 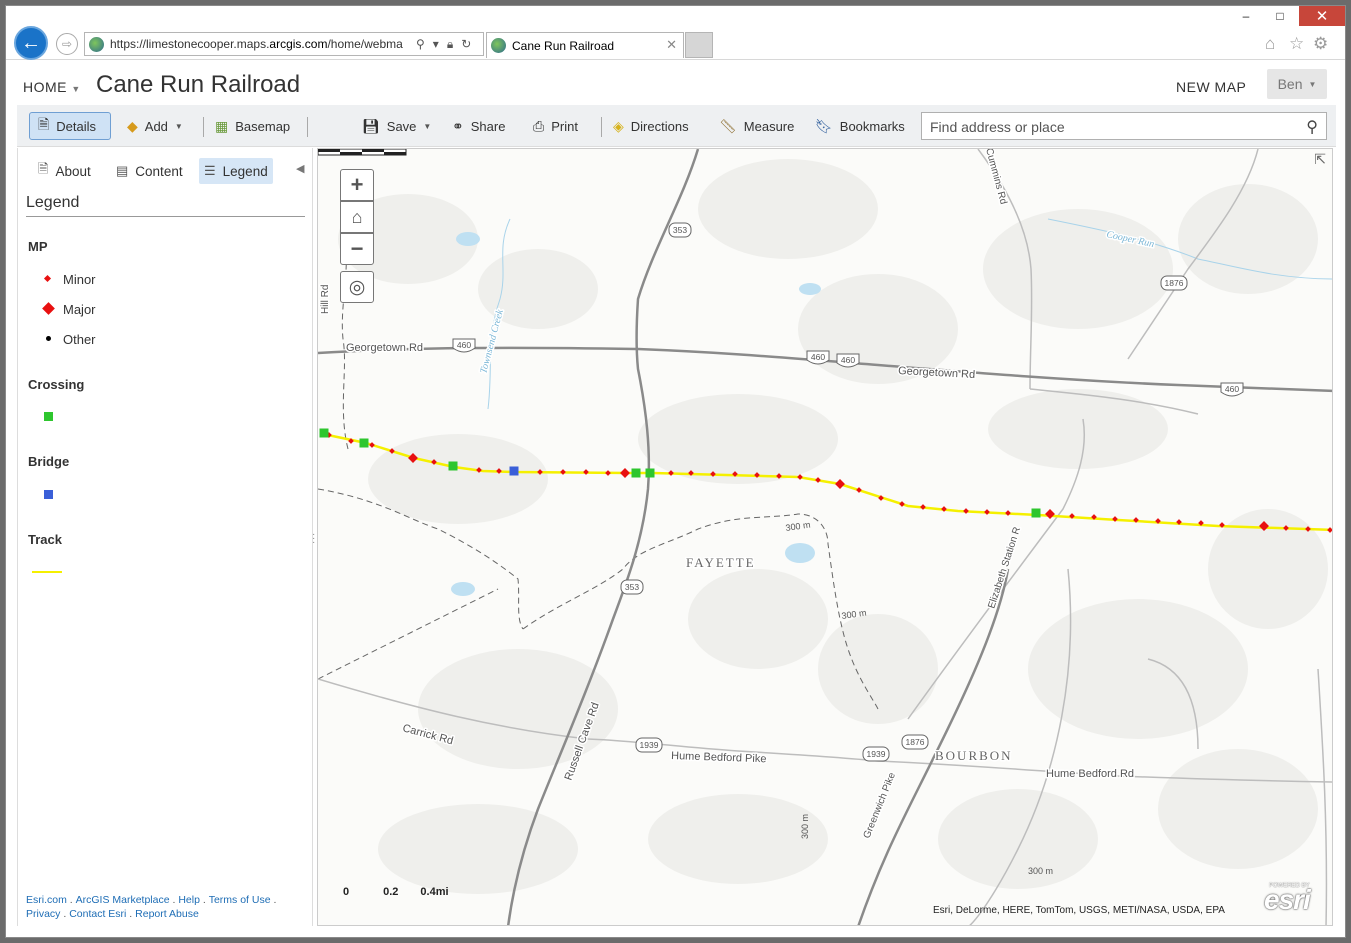 I want to click on content-list-icon: ▤, so click(x=122, y=170).